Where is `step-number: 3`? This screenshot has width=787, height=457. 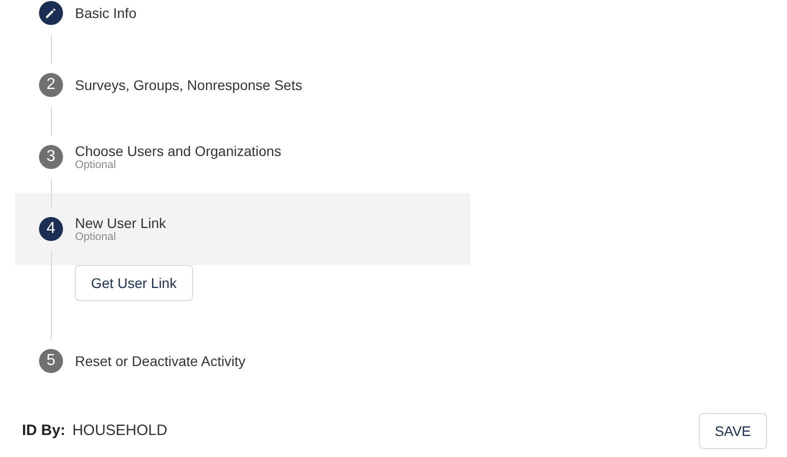
step-number: 3 is located at coordinates (51, 157).